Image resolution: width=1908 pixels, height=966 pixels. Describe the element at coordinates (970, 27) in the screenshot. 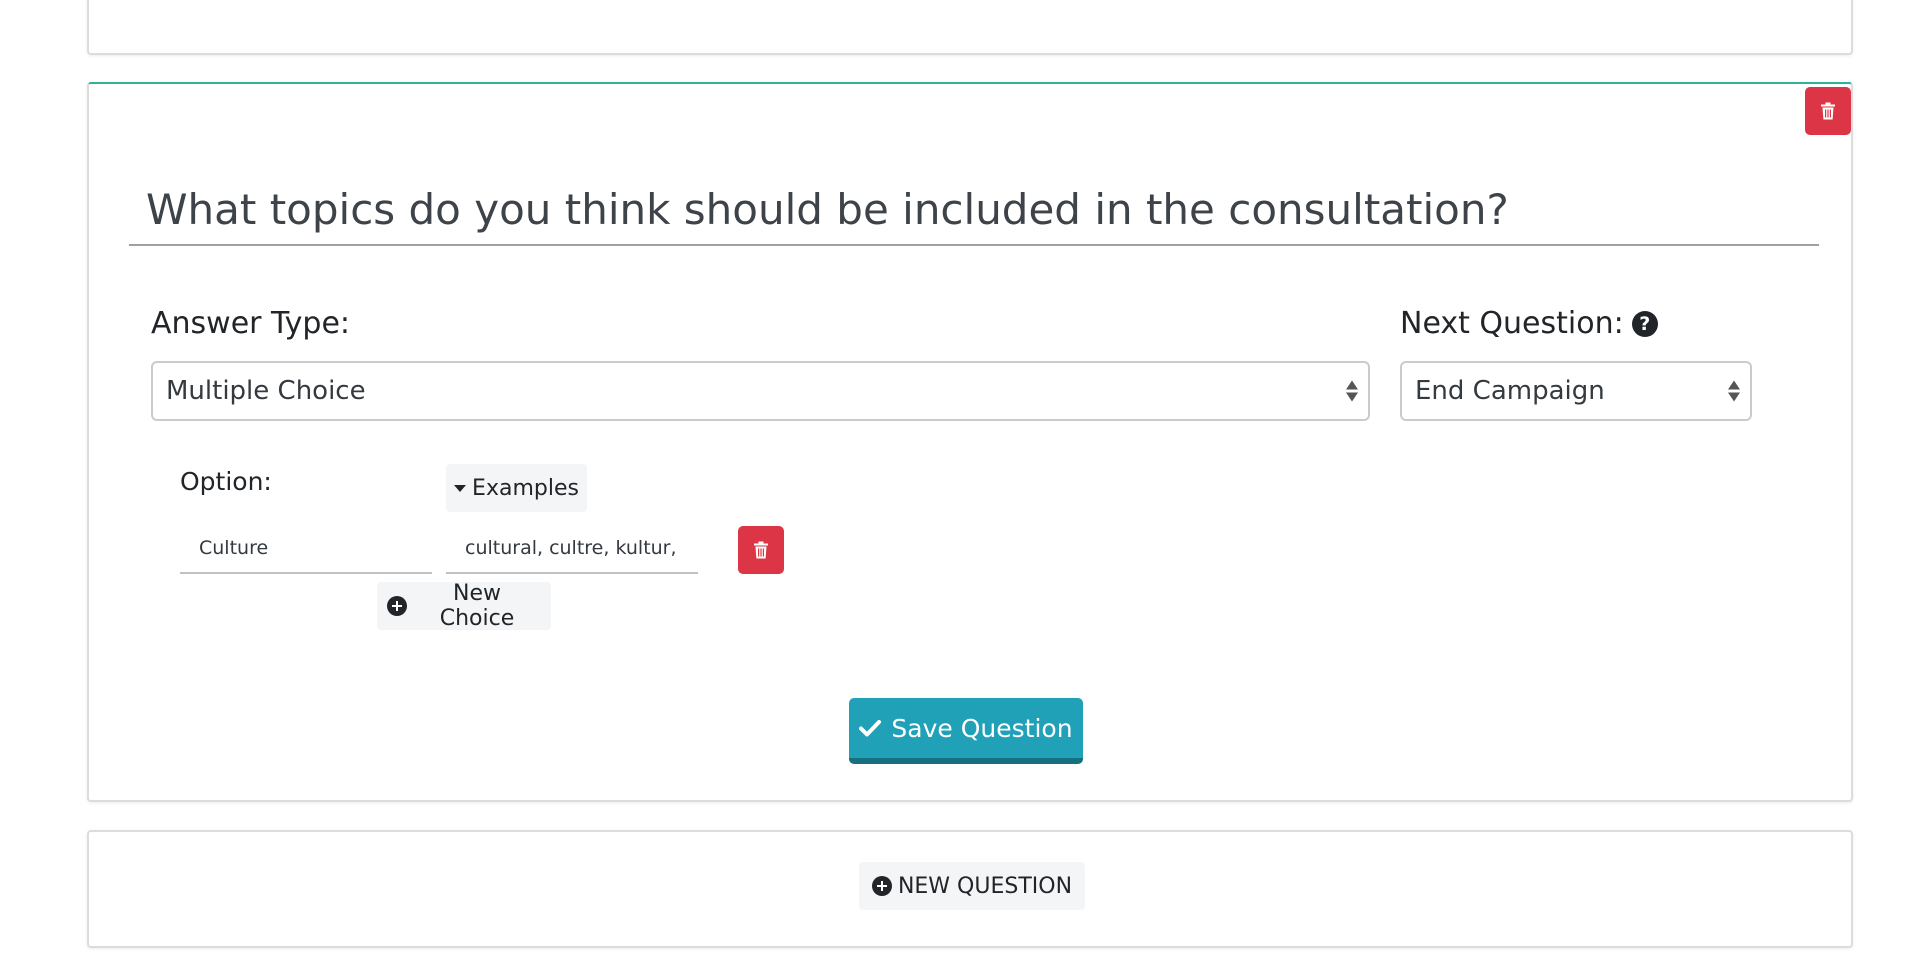

I see `previous-question-card` at that location.